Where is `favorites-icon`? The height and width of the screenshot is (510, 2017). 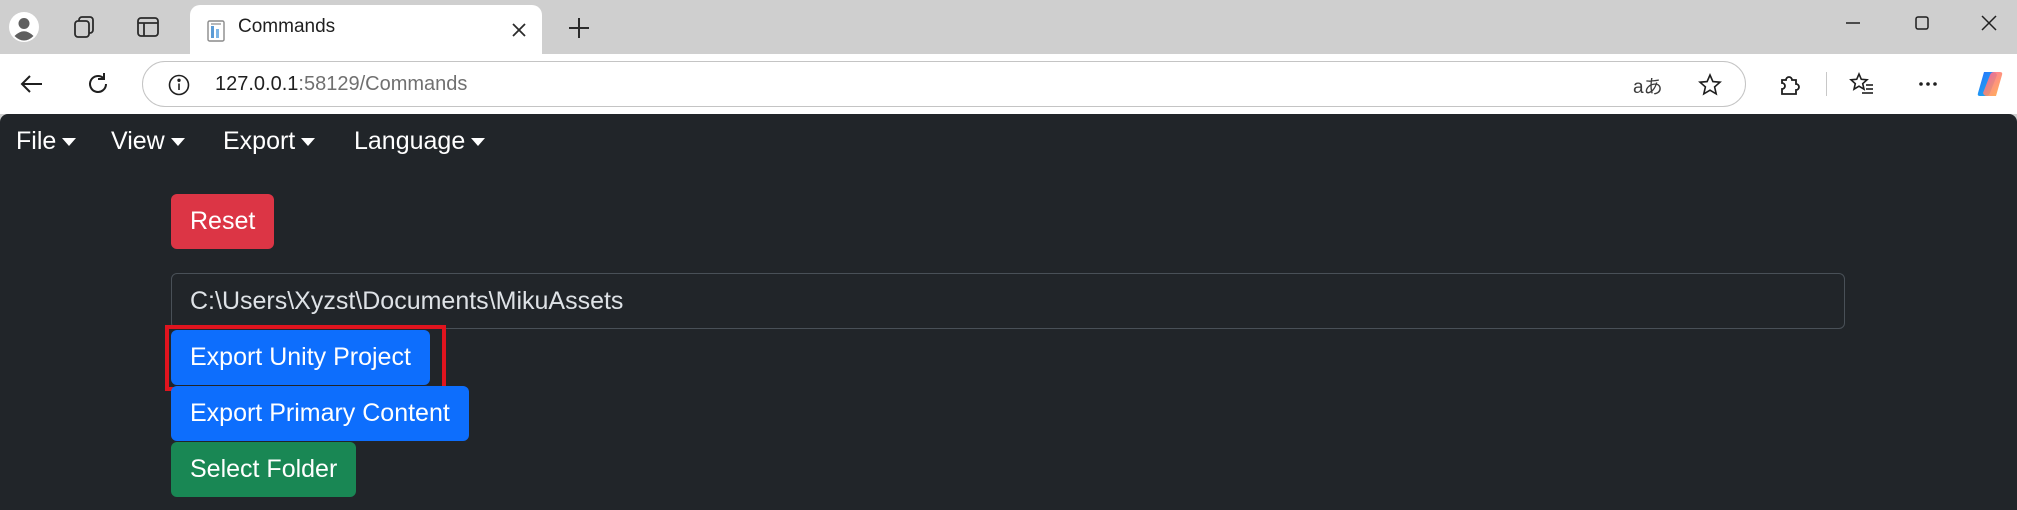
favorites-icon is located at coordinates (1862, 84).